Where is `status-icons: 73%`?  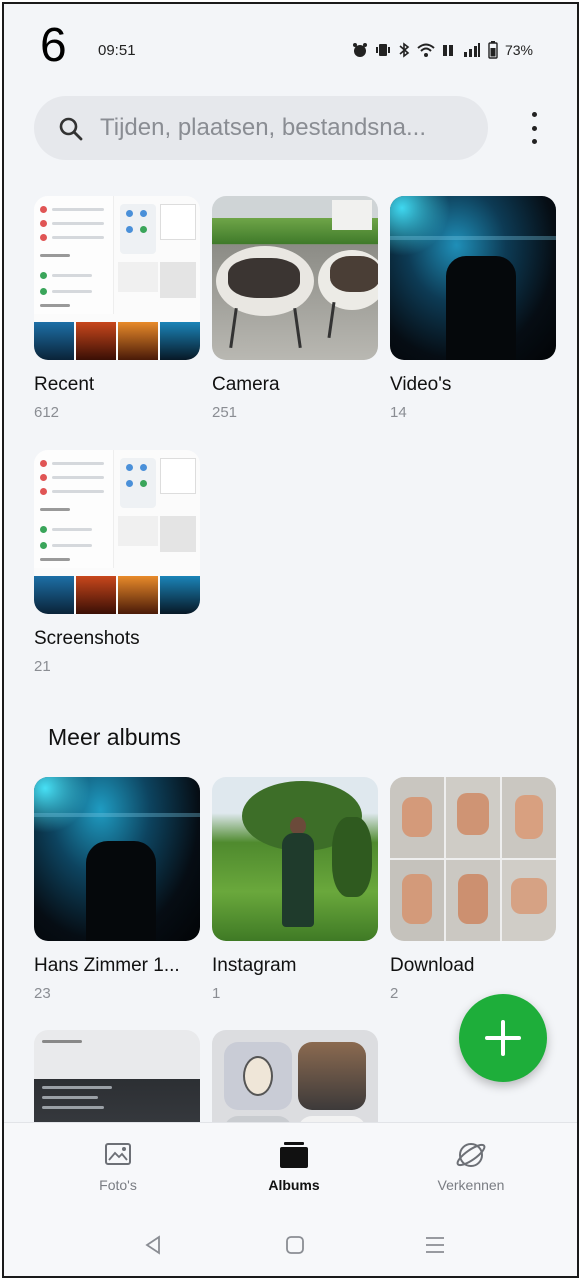 status-icons: 73% is located at coordinates (442, 50).